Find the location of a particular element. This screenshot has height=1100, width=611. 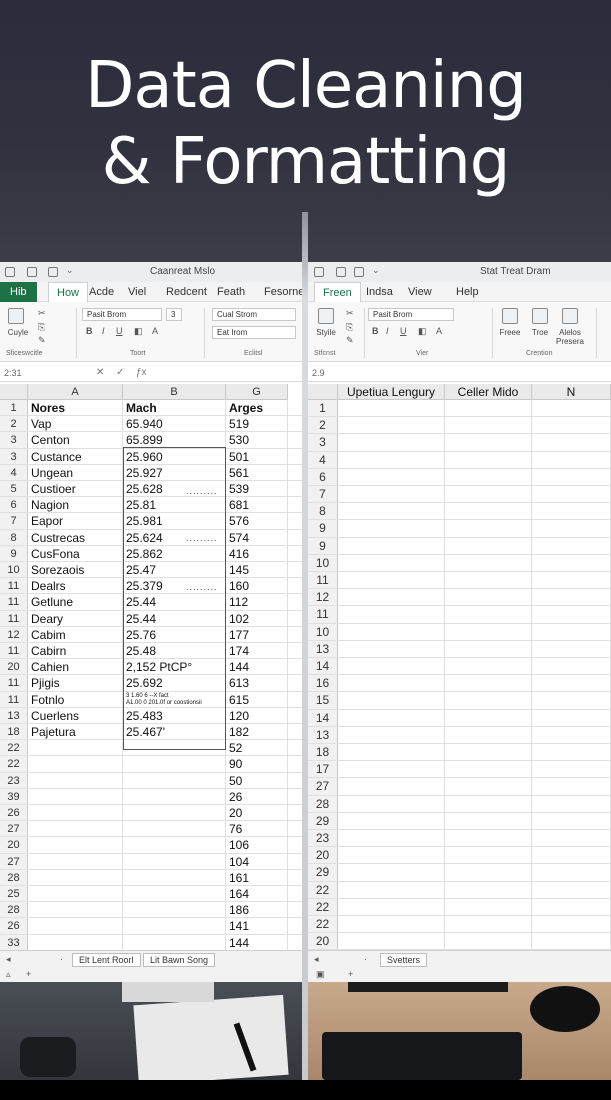

column-header-b: B is located at coordinates (174, 392).